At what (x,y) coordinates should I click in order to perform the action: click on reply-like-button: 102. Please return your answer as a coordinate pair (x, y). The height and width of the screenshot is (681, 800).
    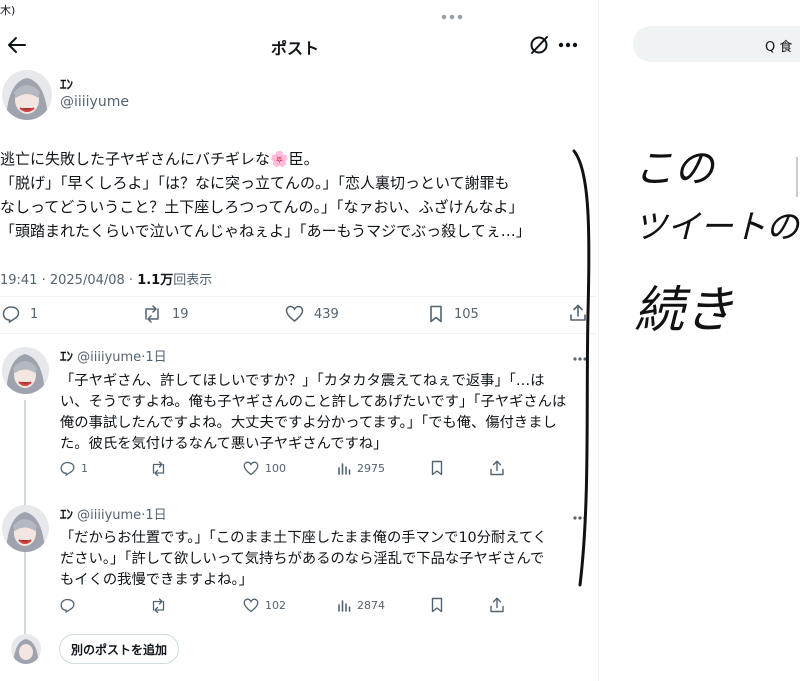
    Looking at the image, I should click on (264, 605).